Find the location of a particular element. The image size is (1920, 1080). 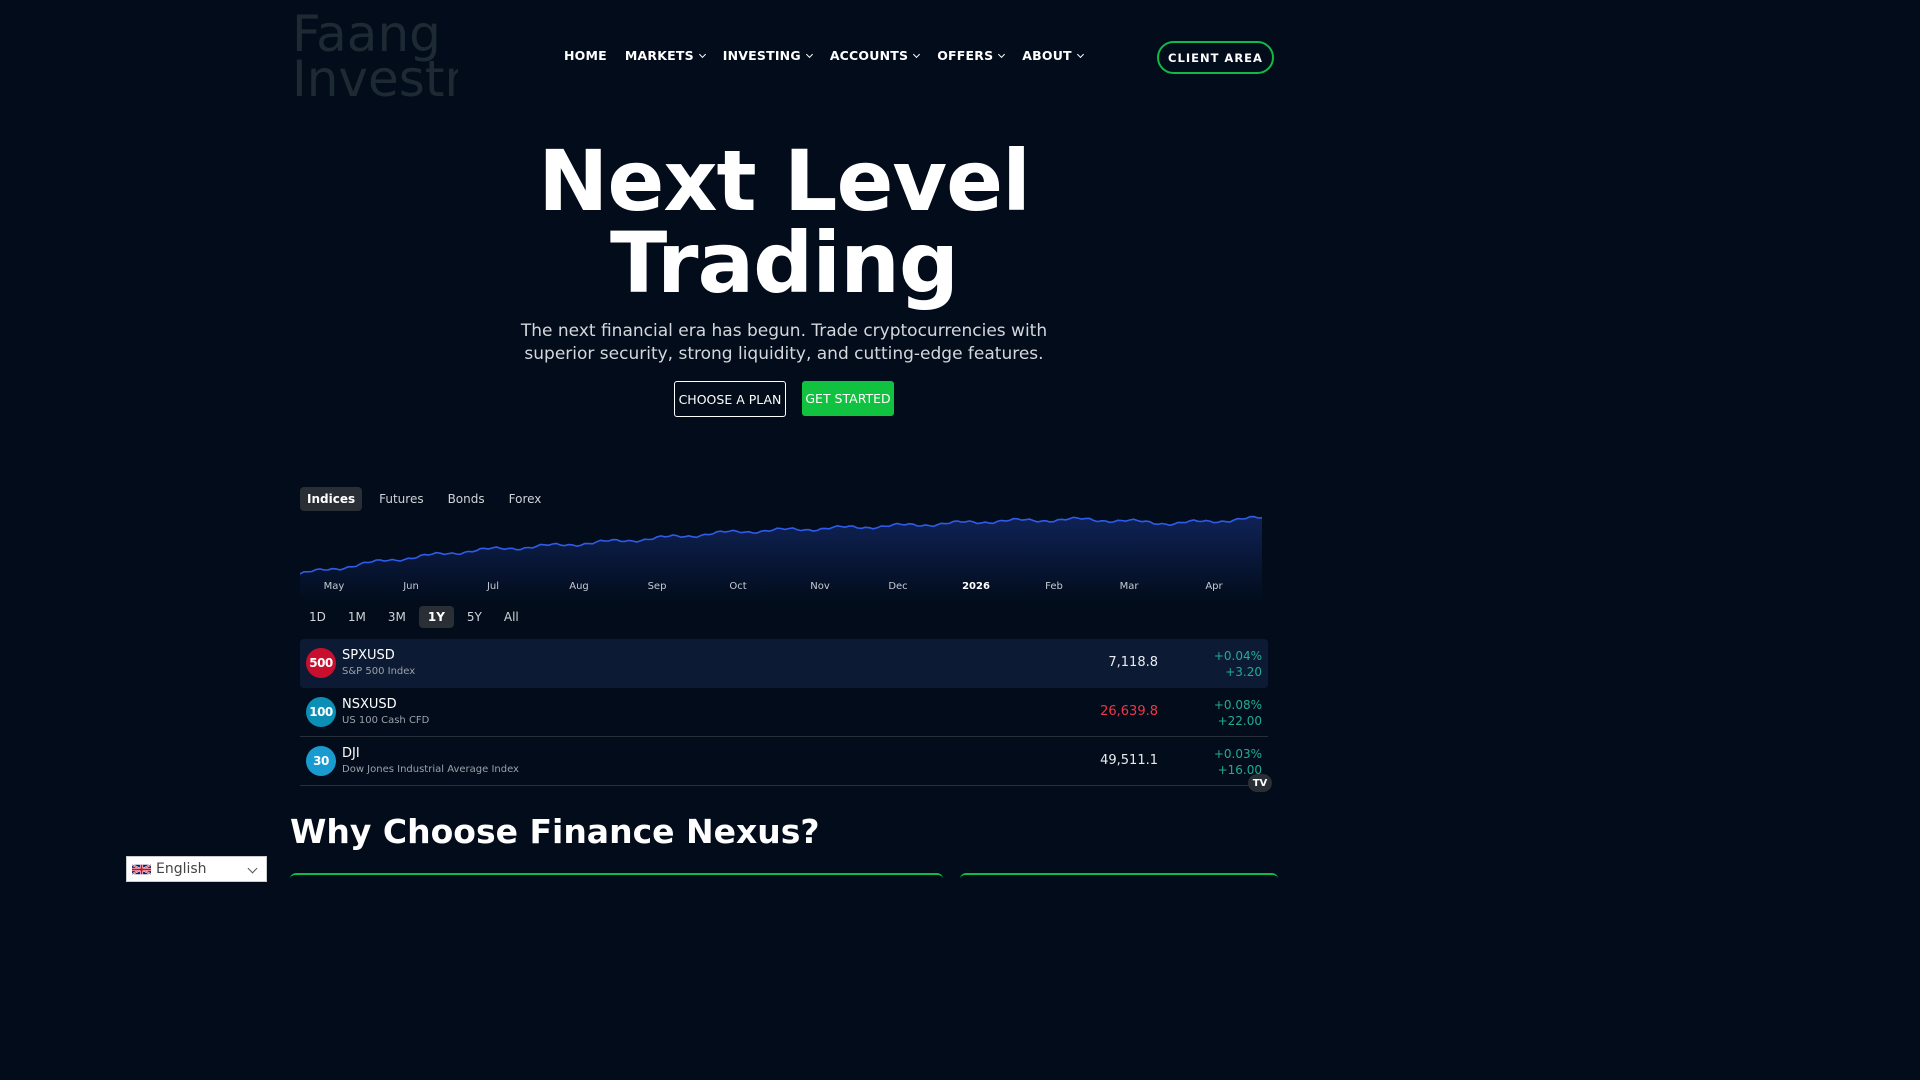

nav-home: HOME is located at coordinates (585, 55).